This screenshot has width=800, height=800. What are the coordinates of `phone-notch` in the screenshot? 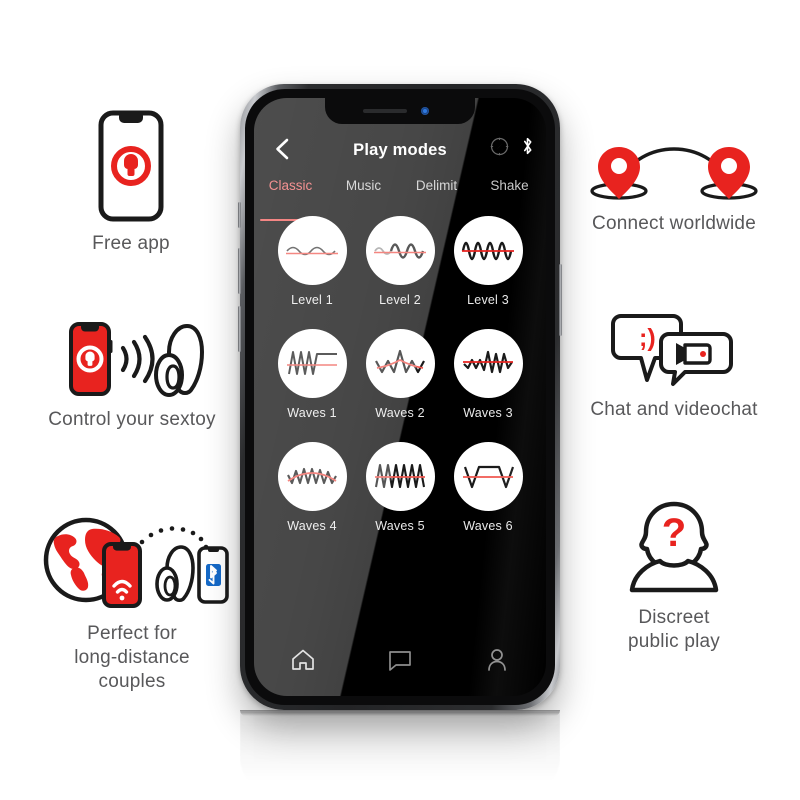 It's located at (400, 111).